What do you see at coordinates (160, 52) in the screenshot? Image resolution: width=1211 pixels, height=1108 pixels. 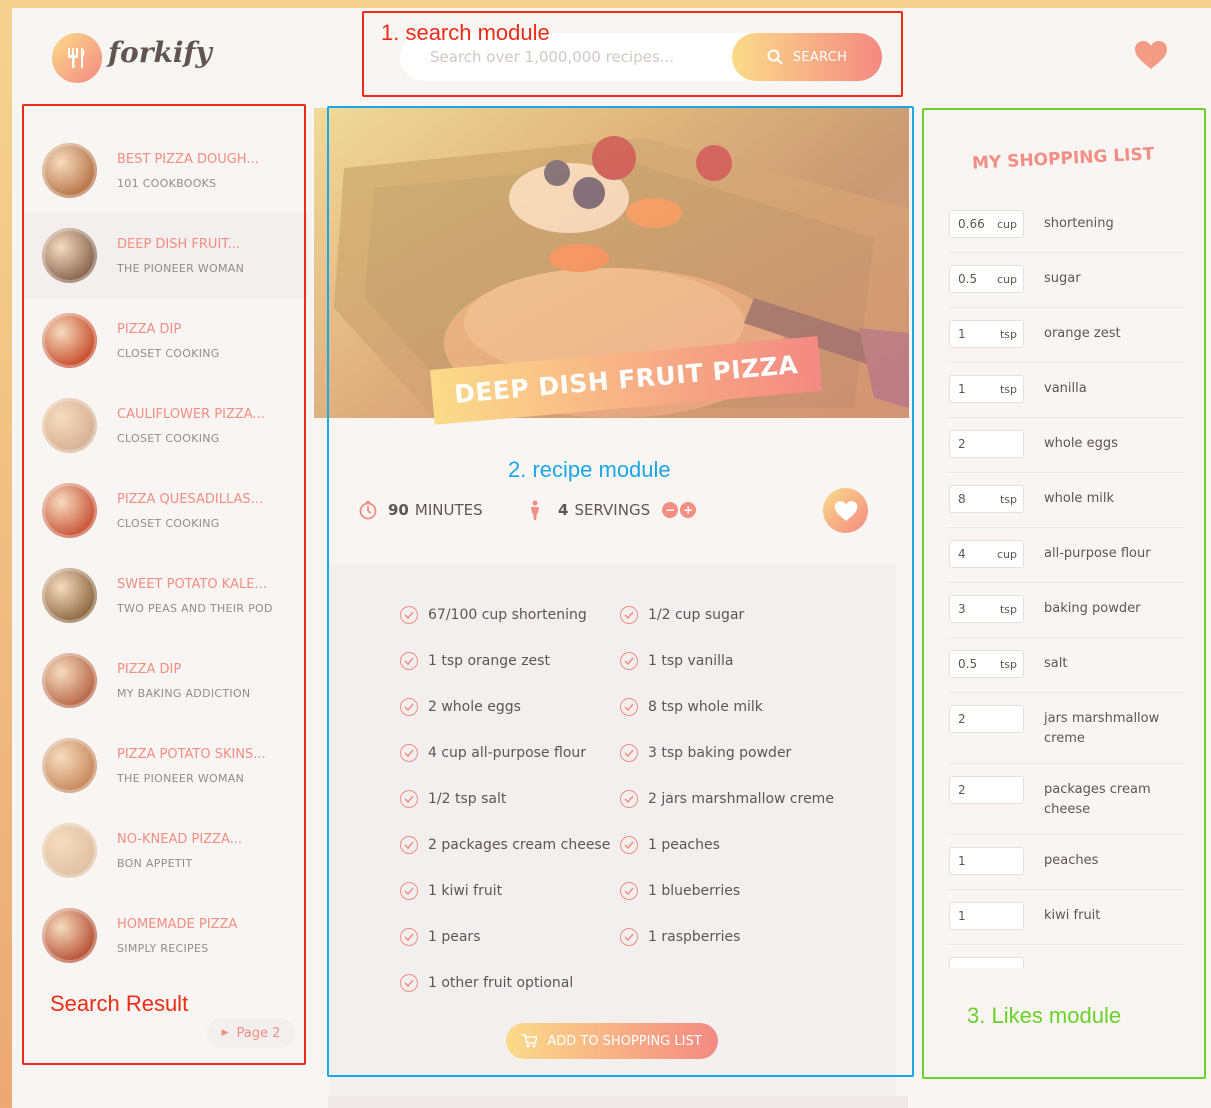 I see `logo-text: forkify` at bounding box center [160, 52].